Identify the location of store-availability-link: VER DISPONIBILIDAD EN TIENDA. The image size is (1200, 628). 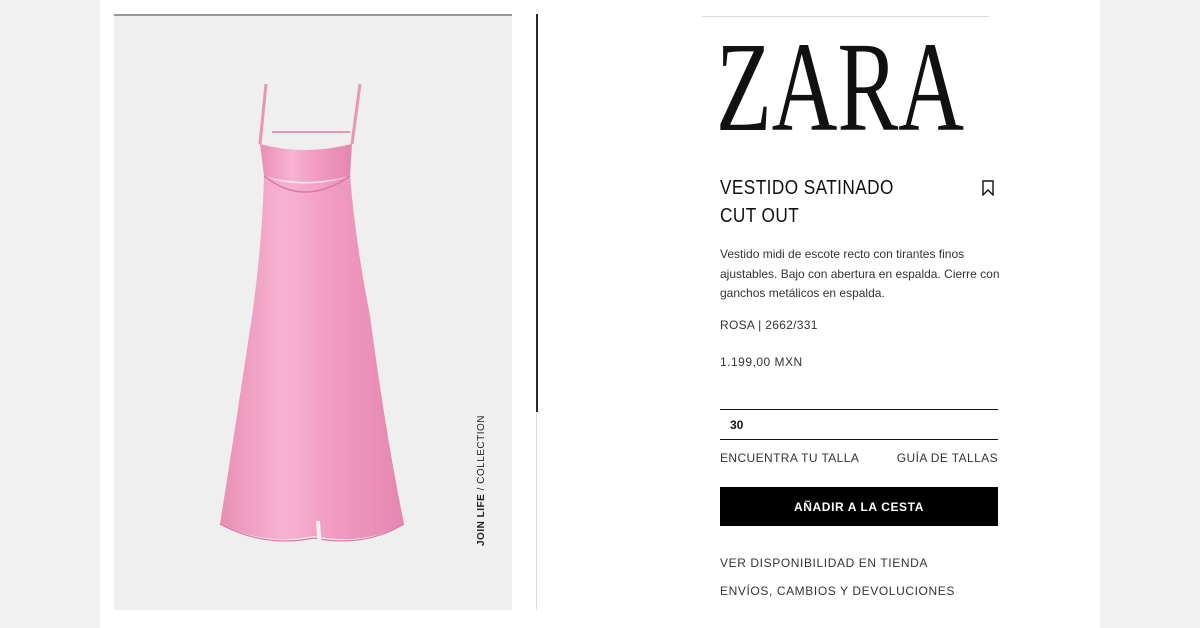
(824, 563).